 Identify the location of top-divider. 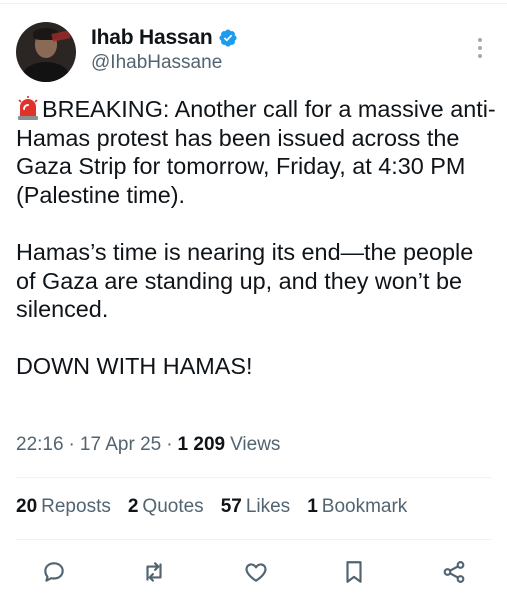
(253, 3).